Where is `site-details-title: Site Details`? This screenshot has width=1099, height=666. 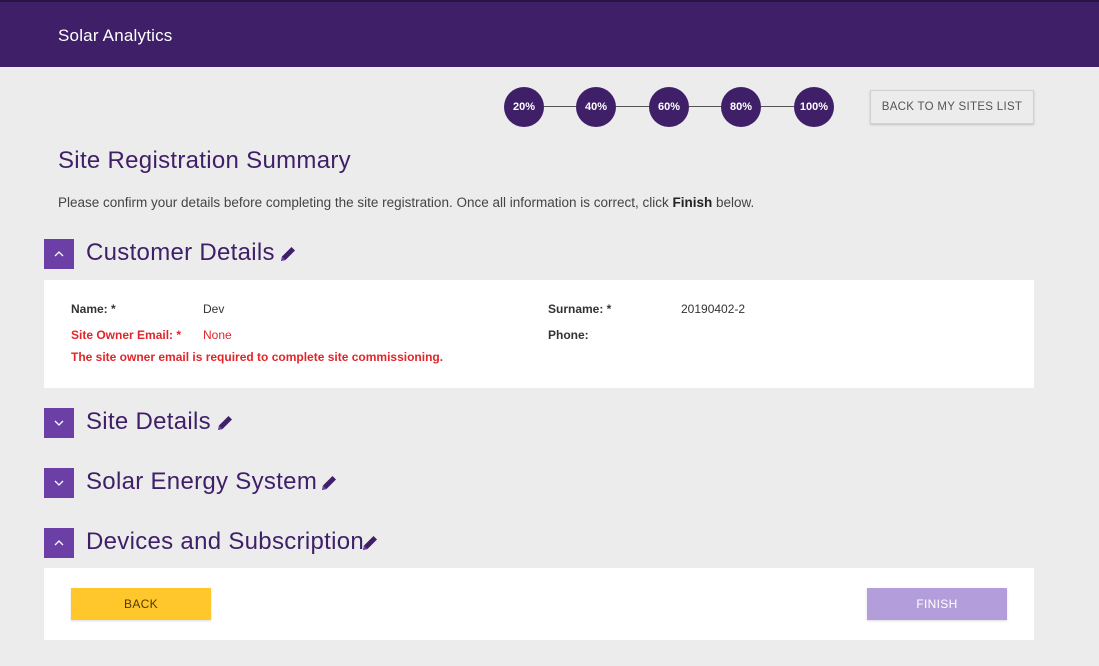 site-details-title: Site Details is located at coordinates (148, 421).